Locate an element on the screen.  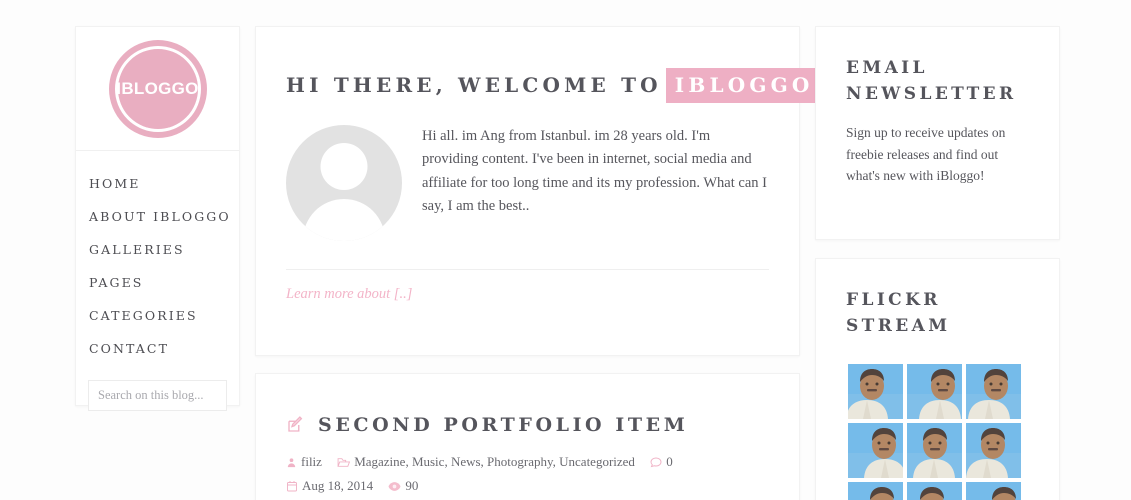
user-placeholder-icon is located at coordinates (344, 183).